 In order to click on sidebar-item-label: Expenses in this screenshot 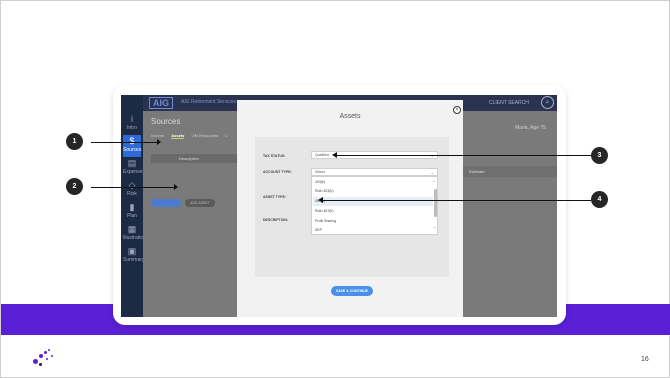, I will do `click(134, 172)`.